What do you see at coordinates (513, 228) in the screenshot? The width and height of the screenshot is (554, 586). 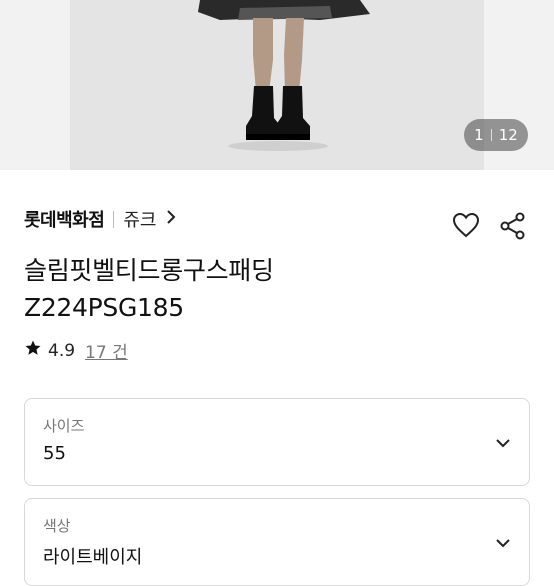 I see `share-icon` at bounding box center [513, 228].